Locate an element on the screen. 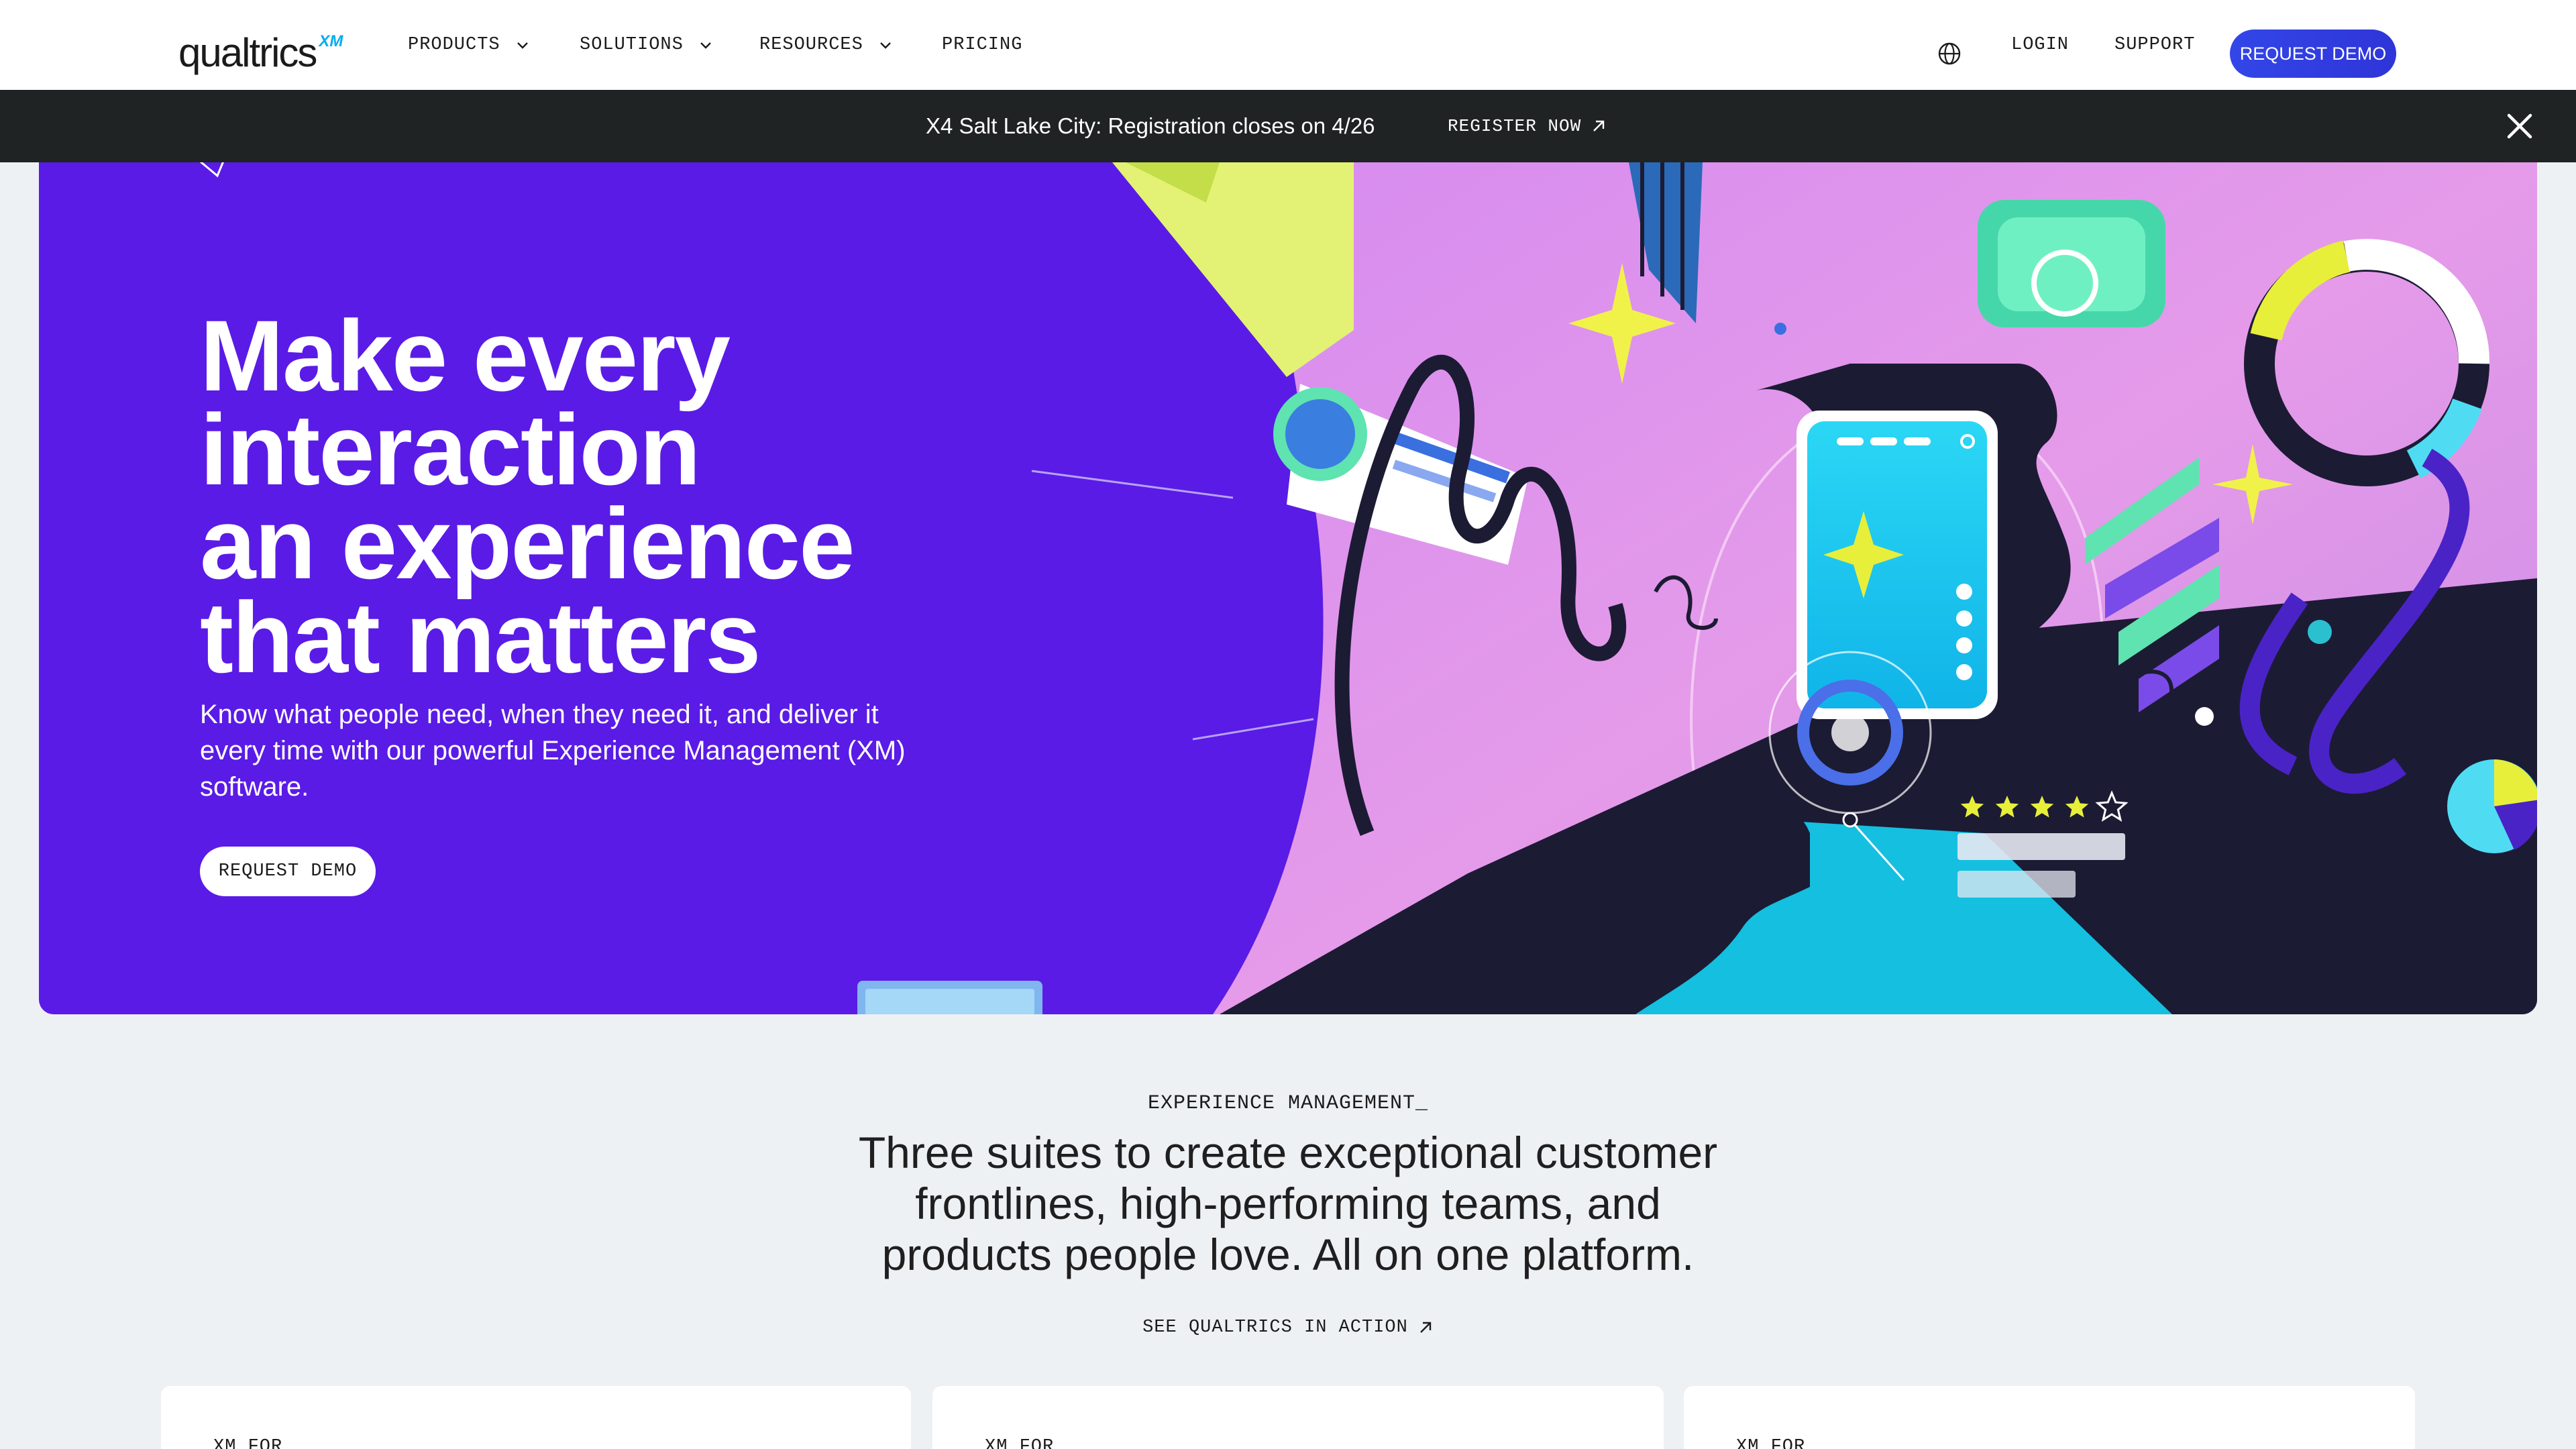 The width and height of the screenshot is (2576, 1449). suite-card-2: XM FOR is located at coordinates (1298, 1417).